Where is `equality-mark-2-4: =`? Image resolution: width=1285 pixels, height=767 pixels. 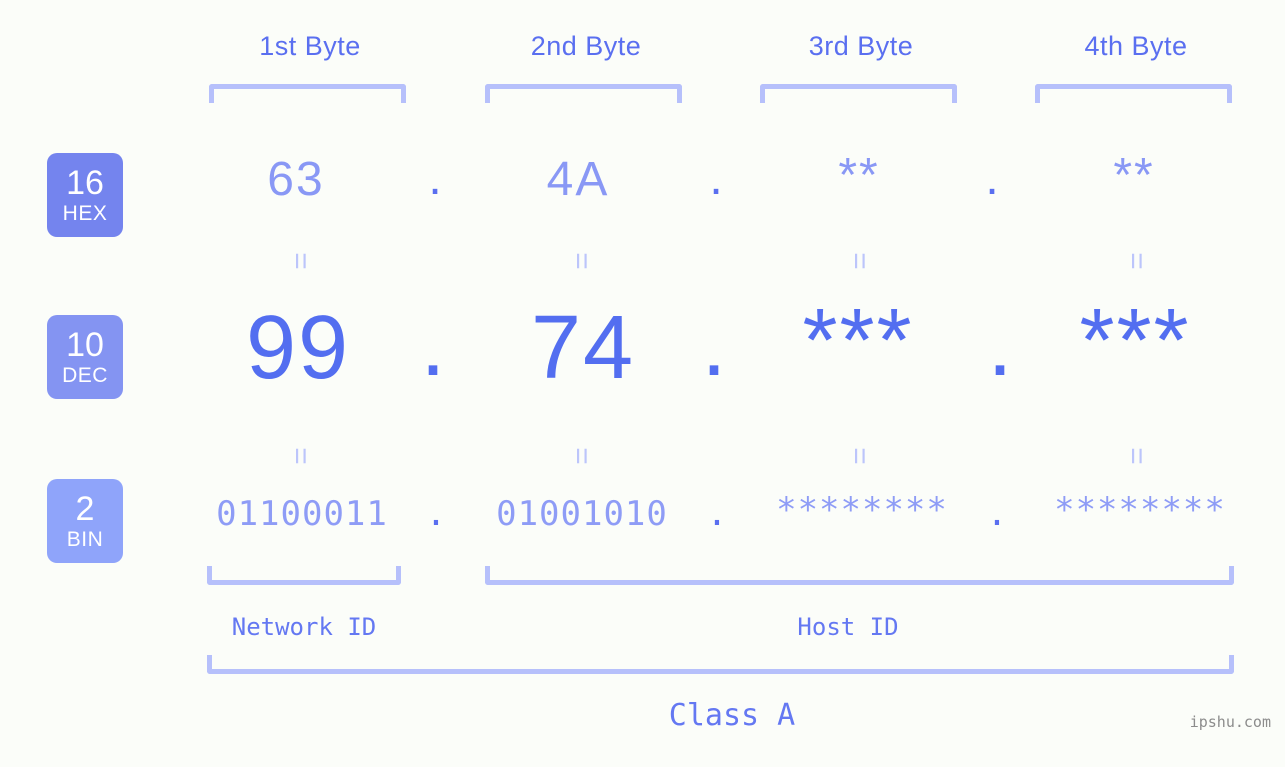 equality-mark-2-4: = is located at coordinates (1136, 456).